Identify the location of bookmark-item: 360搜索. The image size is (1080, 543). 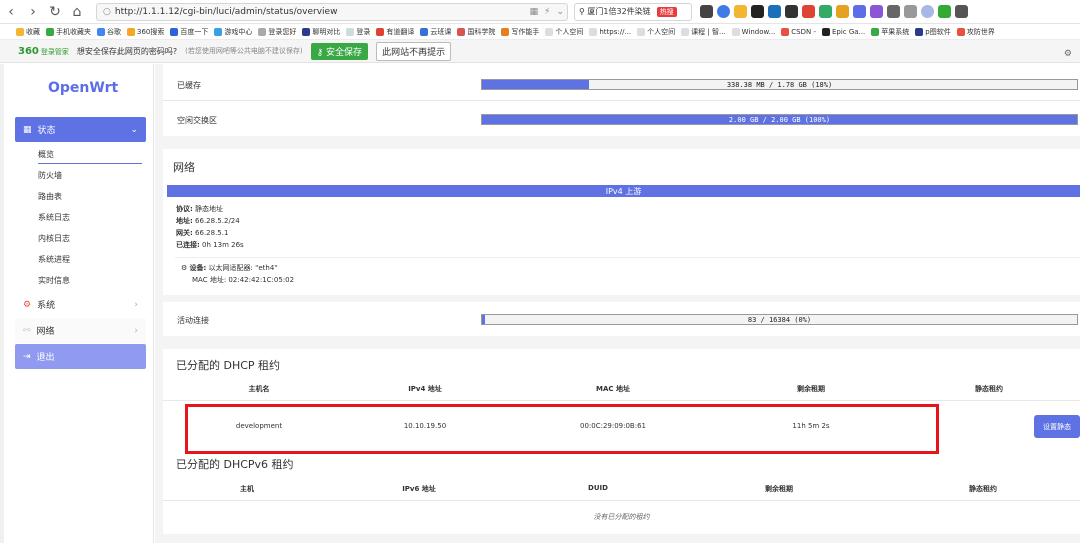
(145, 32).